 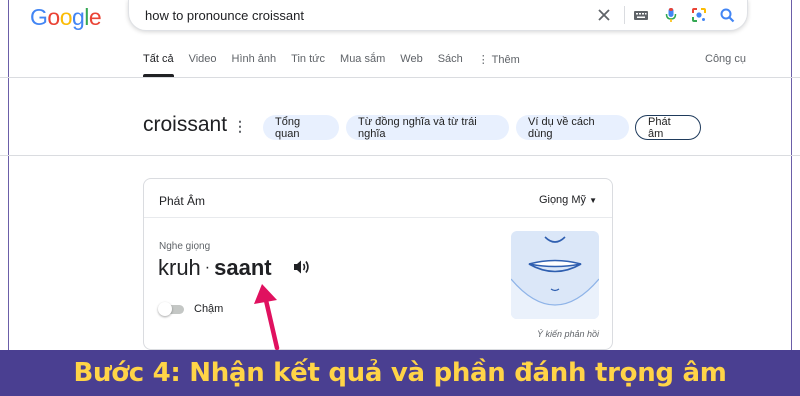 I want to click on chip-pronunciation: Phát âm, so click(x=668, y=127).